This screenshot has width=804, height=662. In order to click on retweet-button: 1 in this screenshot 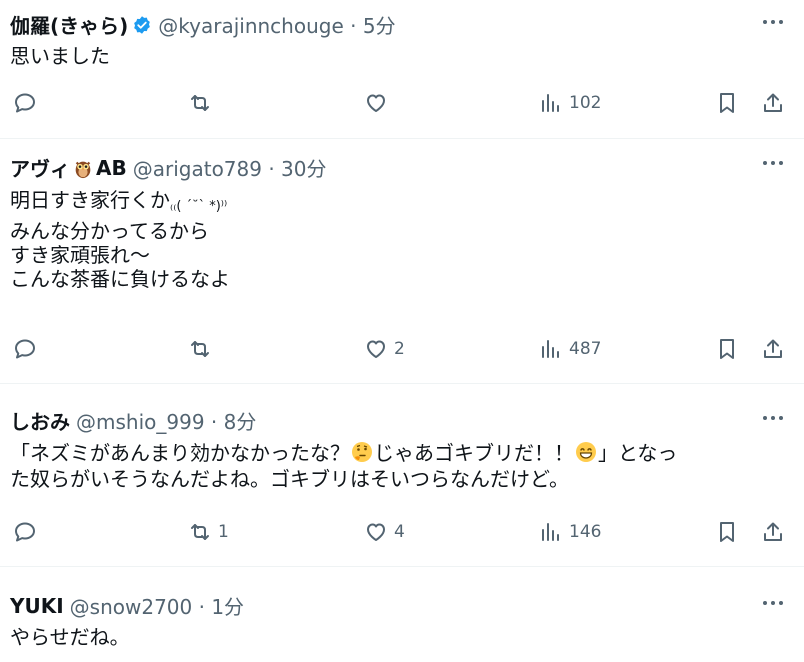, I will do `click(208, 532)`.